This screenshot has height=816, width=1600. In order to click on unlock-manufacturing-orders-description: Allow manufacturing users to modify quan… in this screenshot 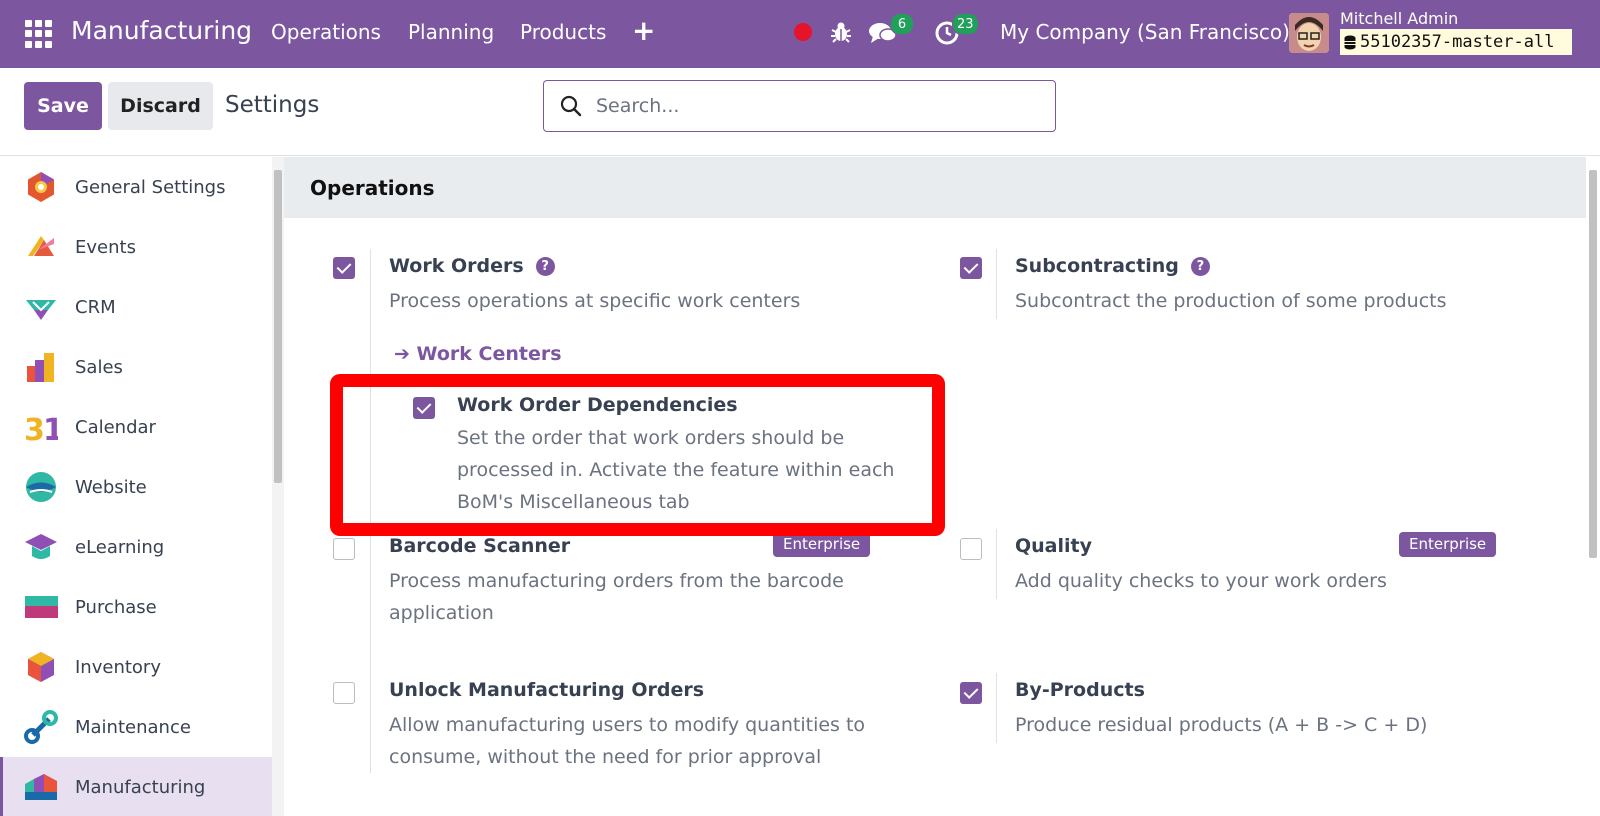, I will do `click(627, 741)`.